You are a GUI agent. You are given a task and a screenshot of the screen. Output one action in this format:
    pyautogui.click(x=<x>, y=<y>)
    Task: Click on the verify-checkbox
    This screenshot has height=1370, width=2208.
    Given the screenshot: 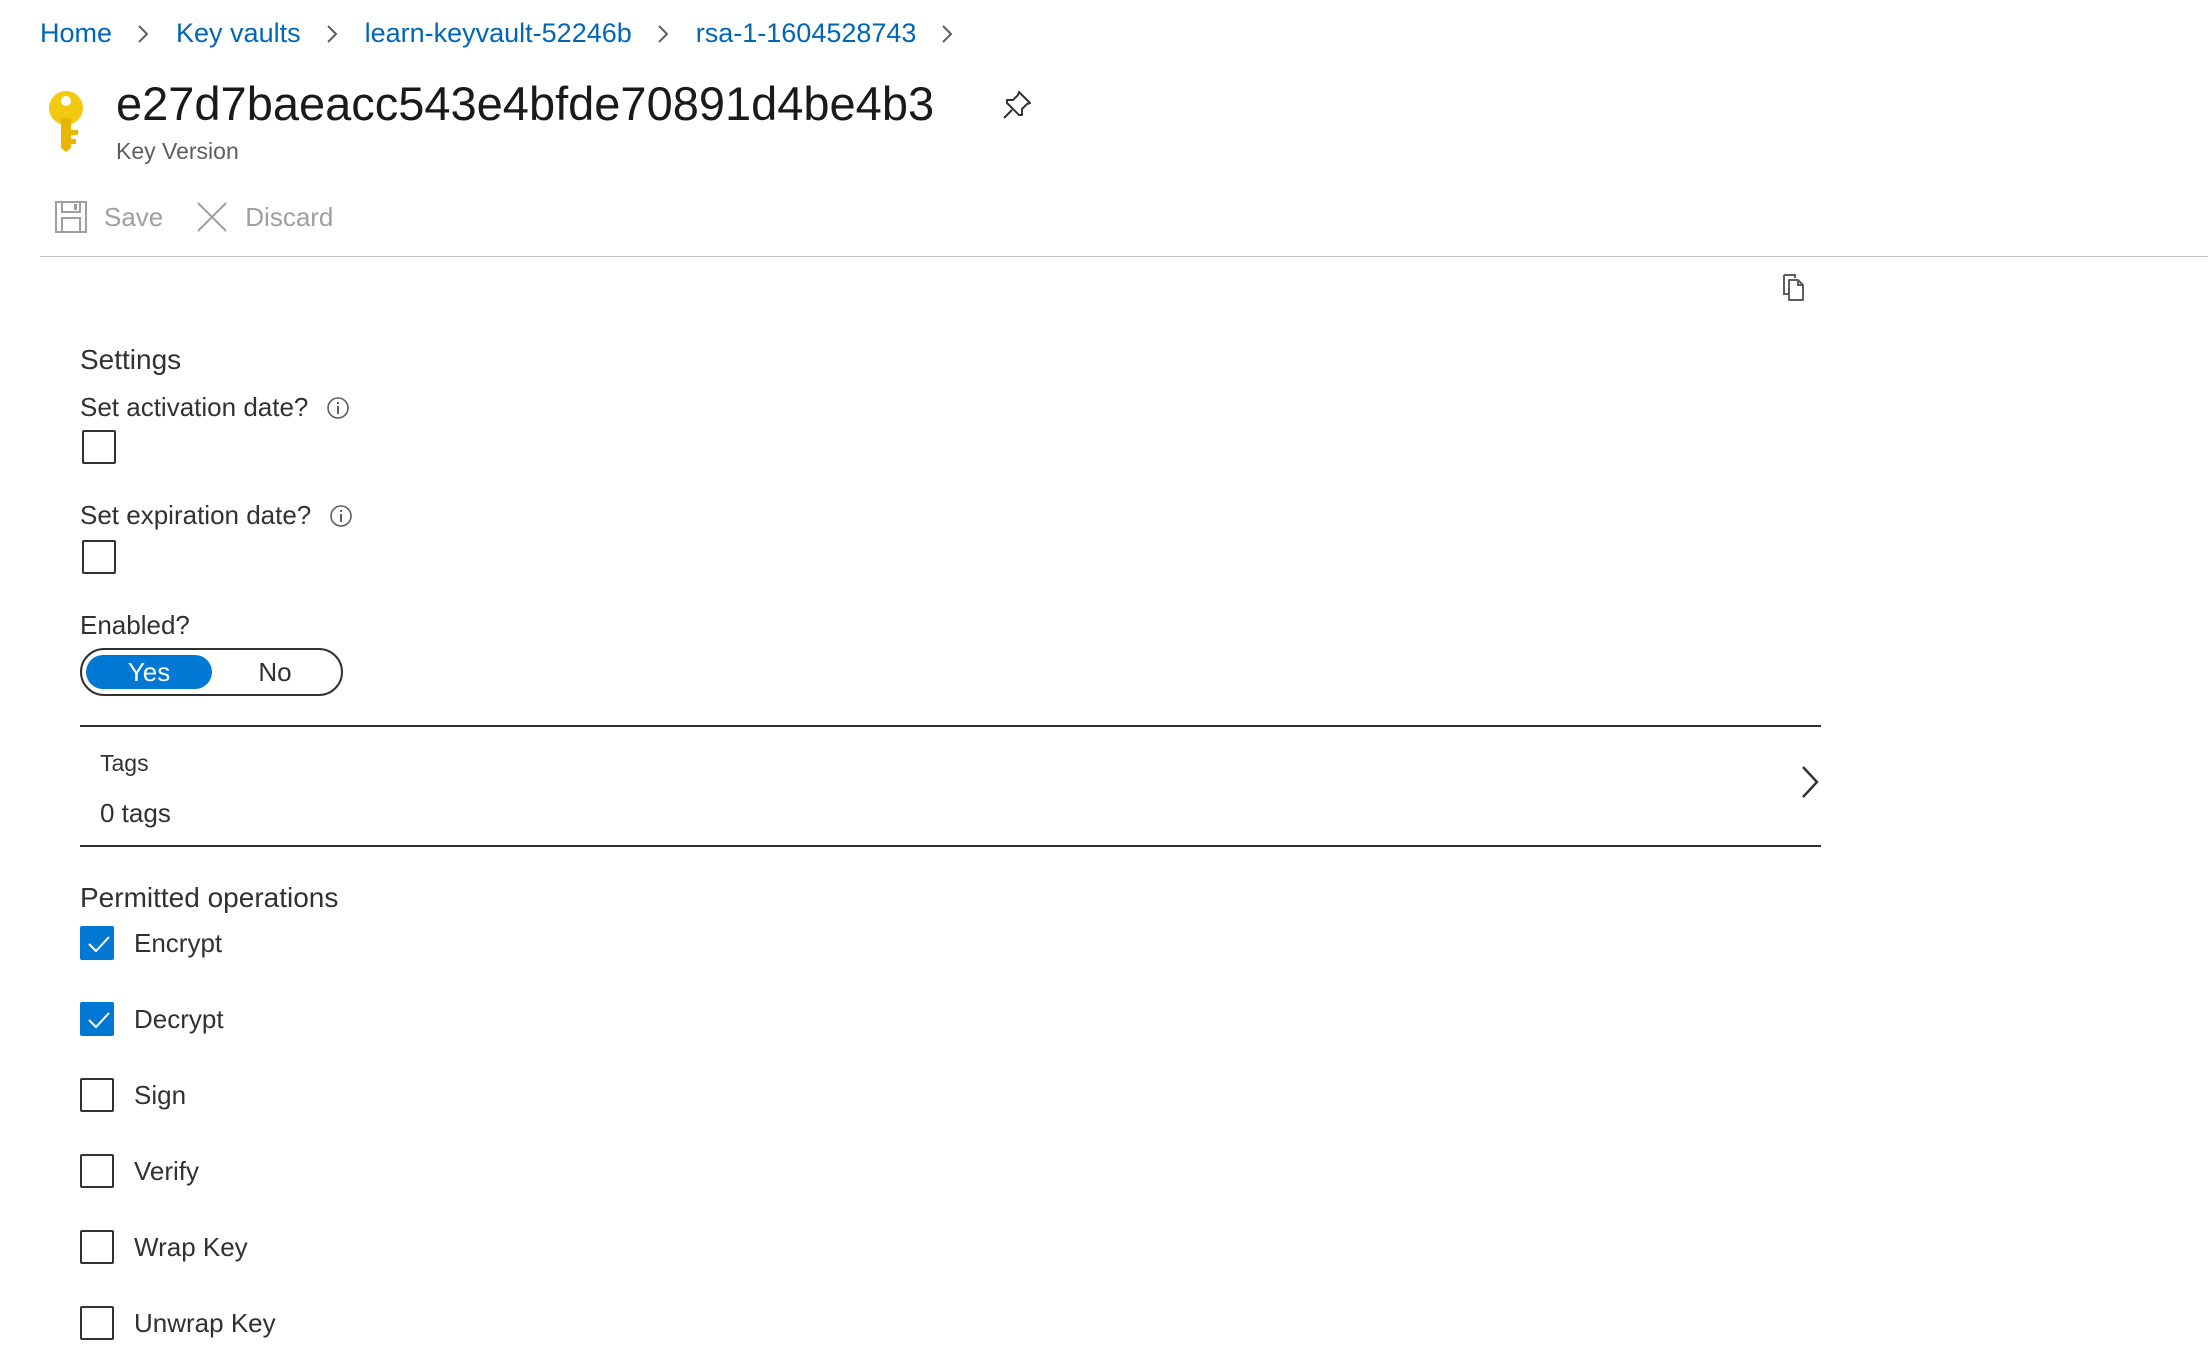 What is the action you would take?
    pyautogui.click(x=97, y=1171)
    